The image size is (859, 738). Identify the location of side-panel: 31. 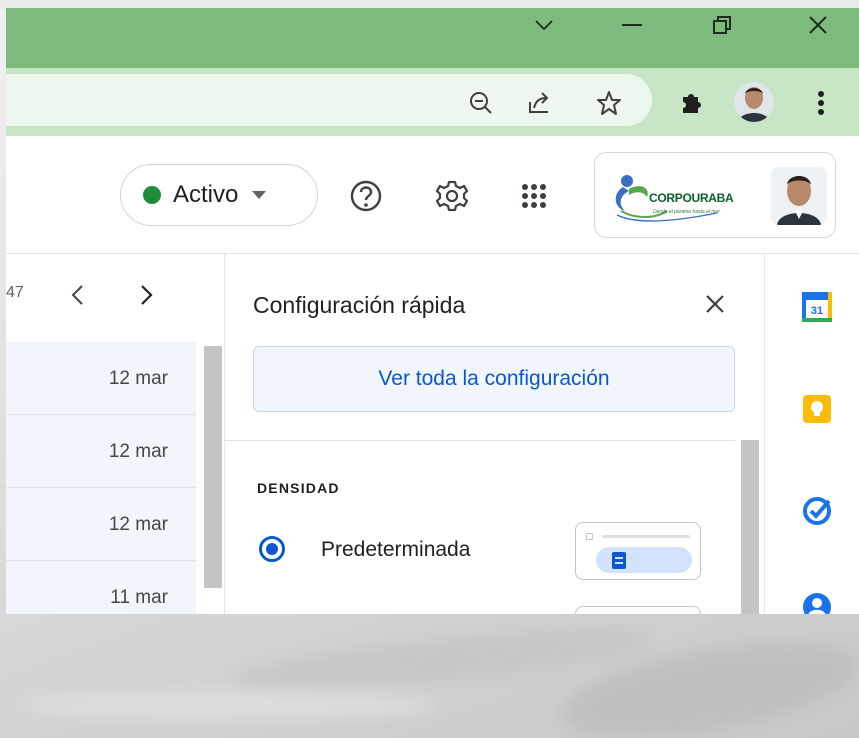
(811, 434).